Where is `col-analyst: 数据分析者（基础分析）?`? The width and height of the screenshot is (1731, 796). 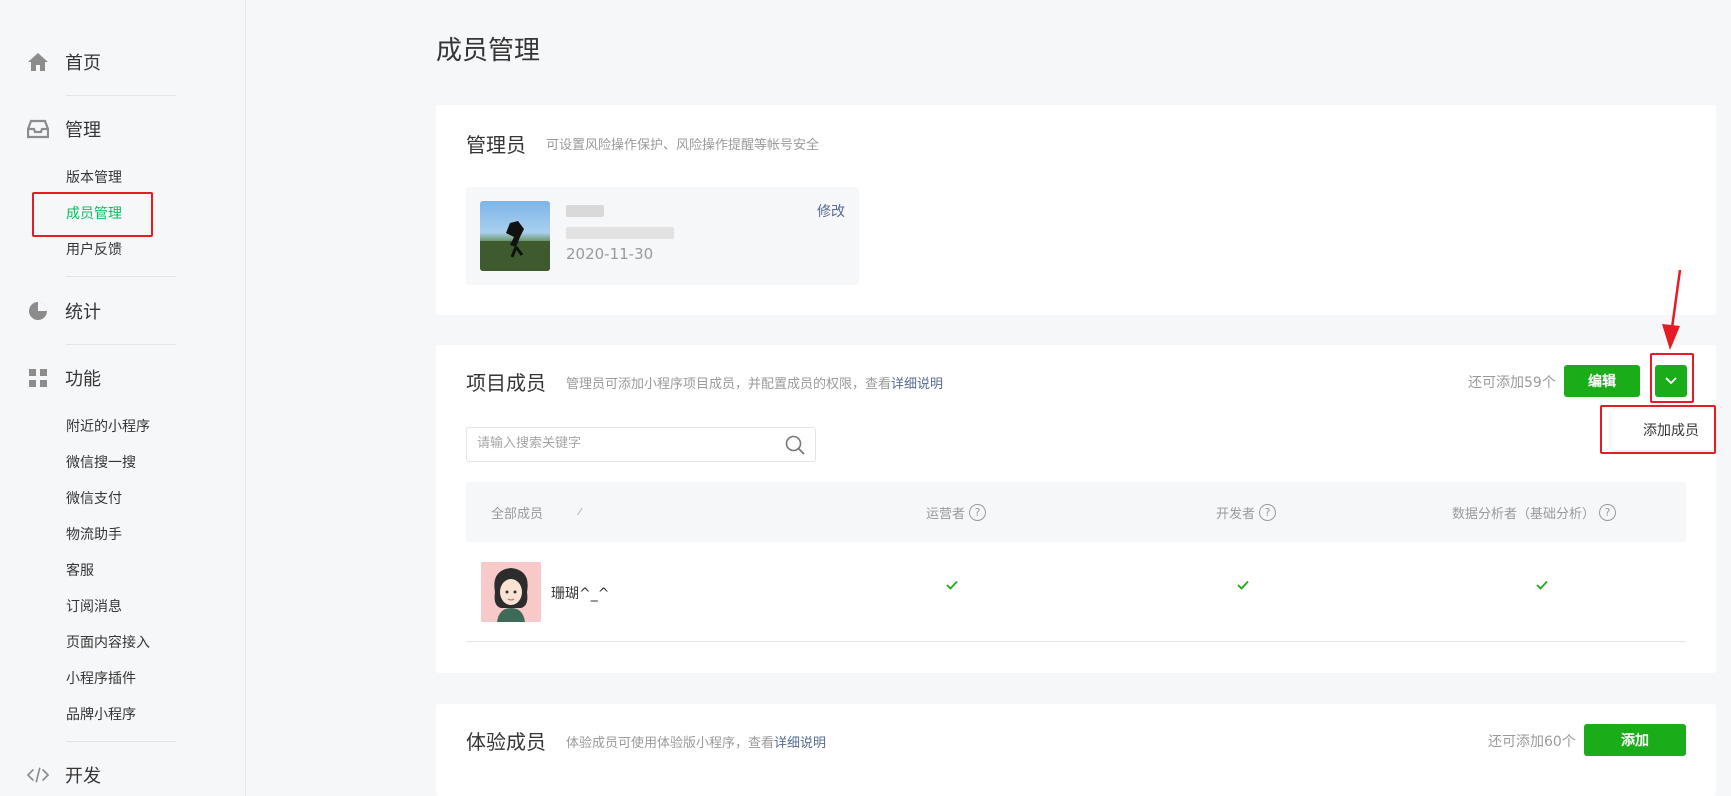
col-analyst: 数据分析者（基础分析）? is located at coordinates (1534, 512).